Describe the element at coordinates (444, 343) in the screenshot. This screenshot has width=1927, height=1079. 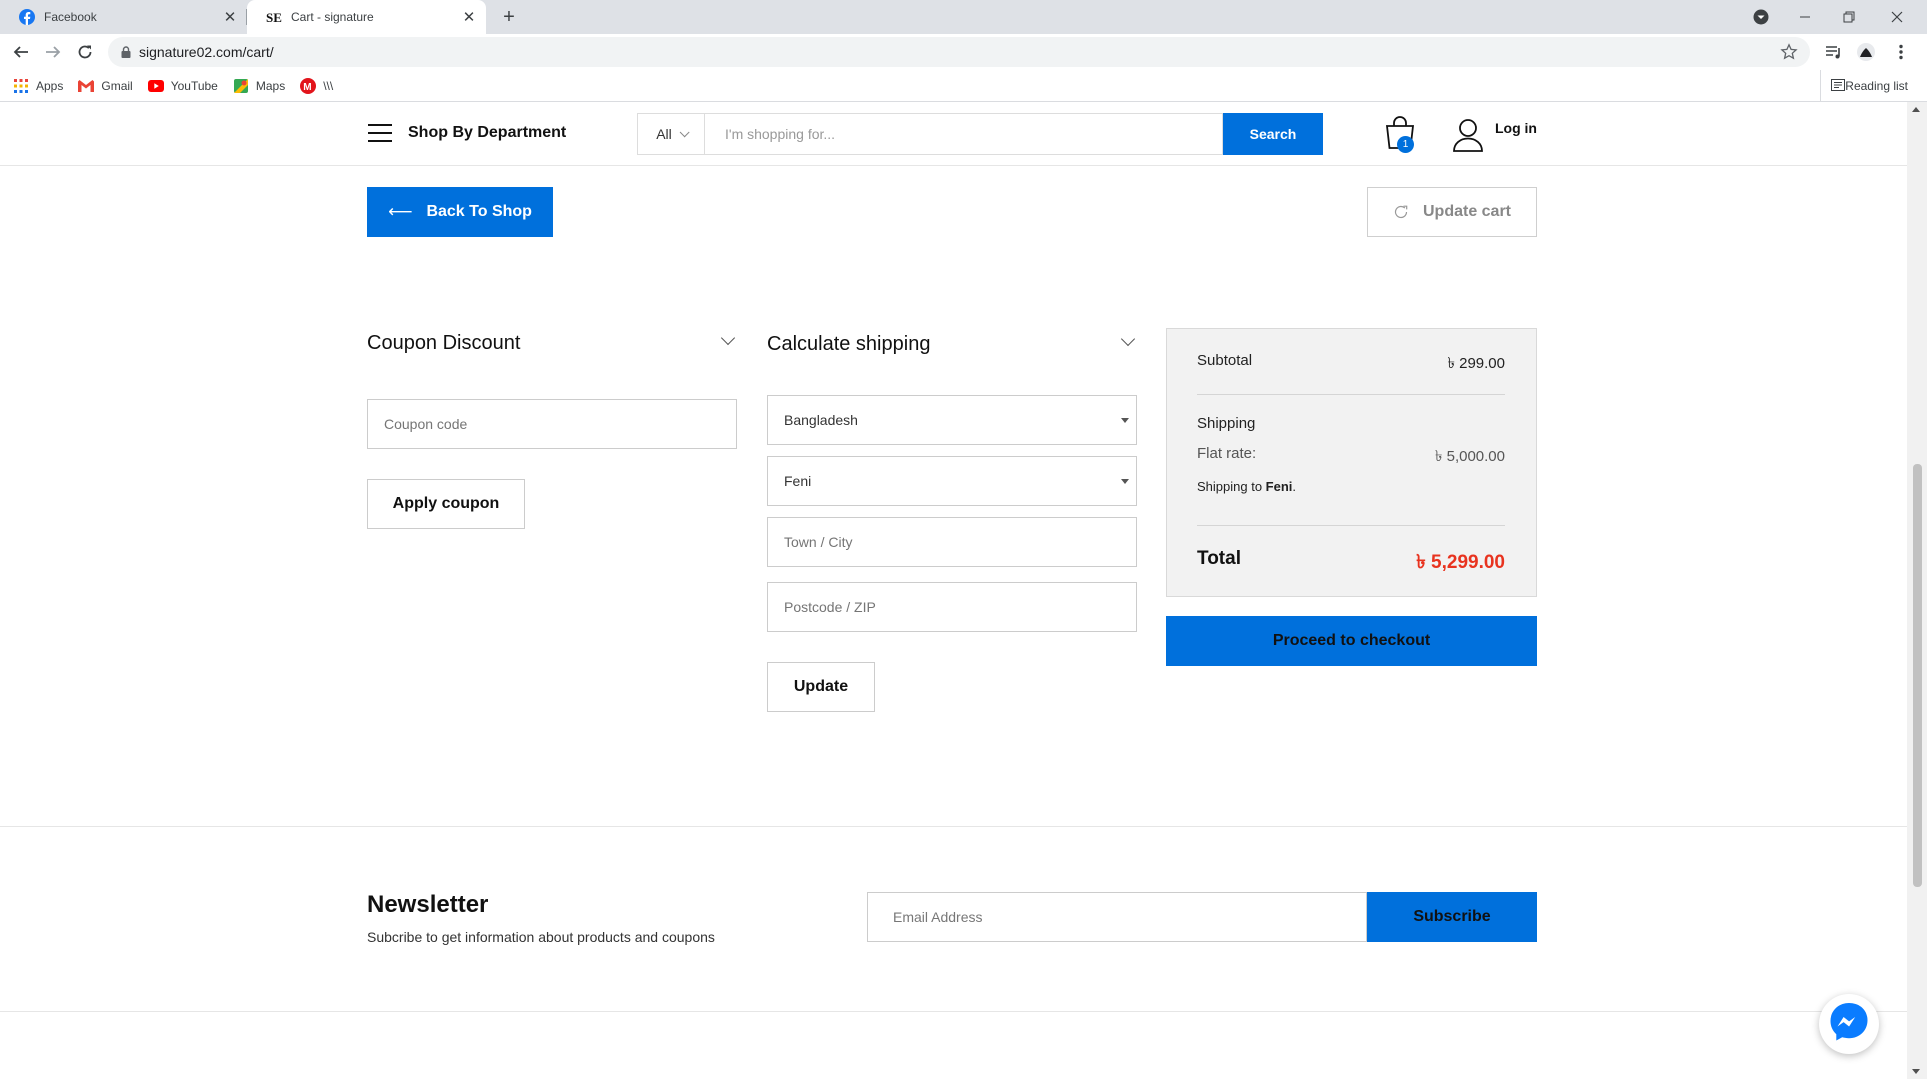
I see `coupon-discount-title: Coupon Discount` at that location.